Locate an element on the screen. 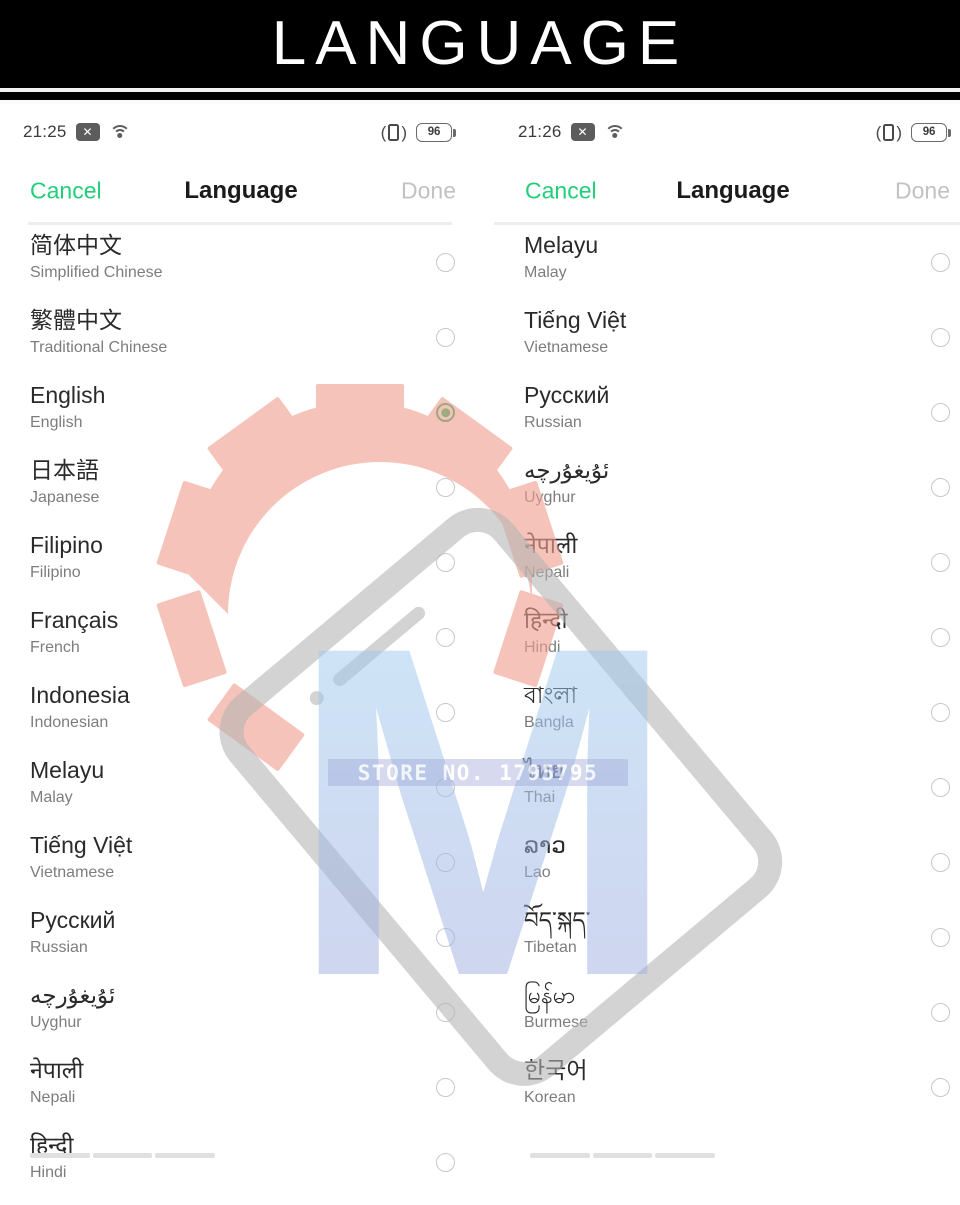 This screenshot has width=960, height=1205. language-row: ລາວ Lao is located at coordinates (737, 862).